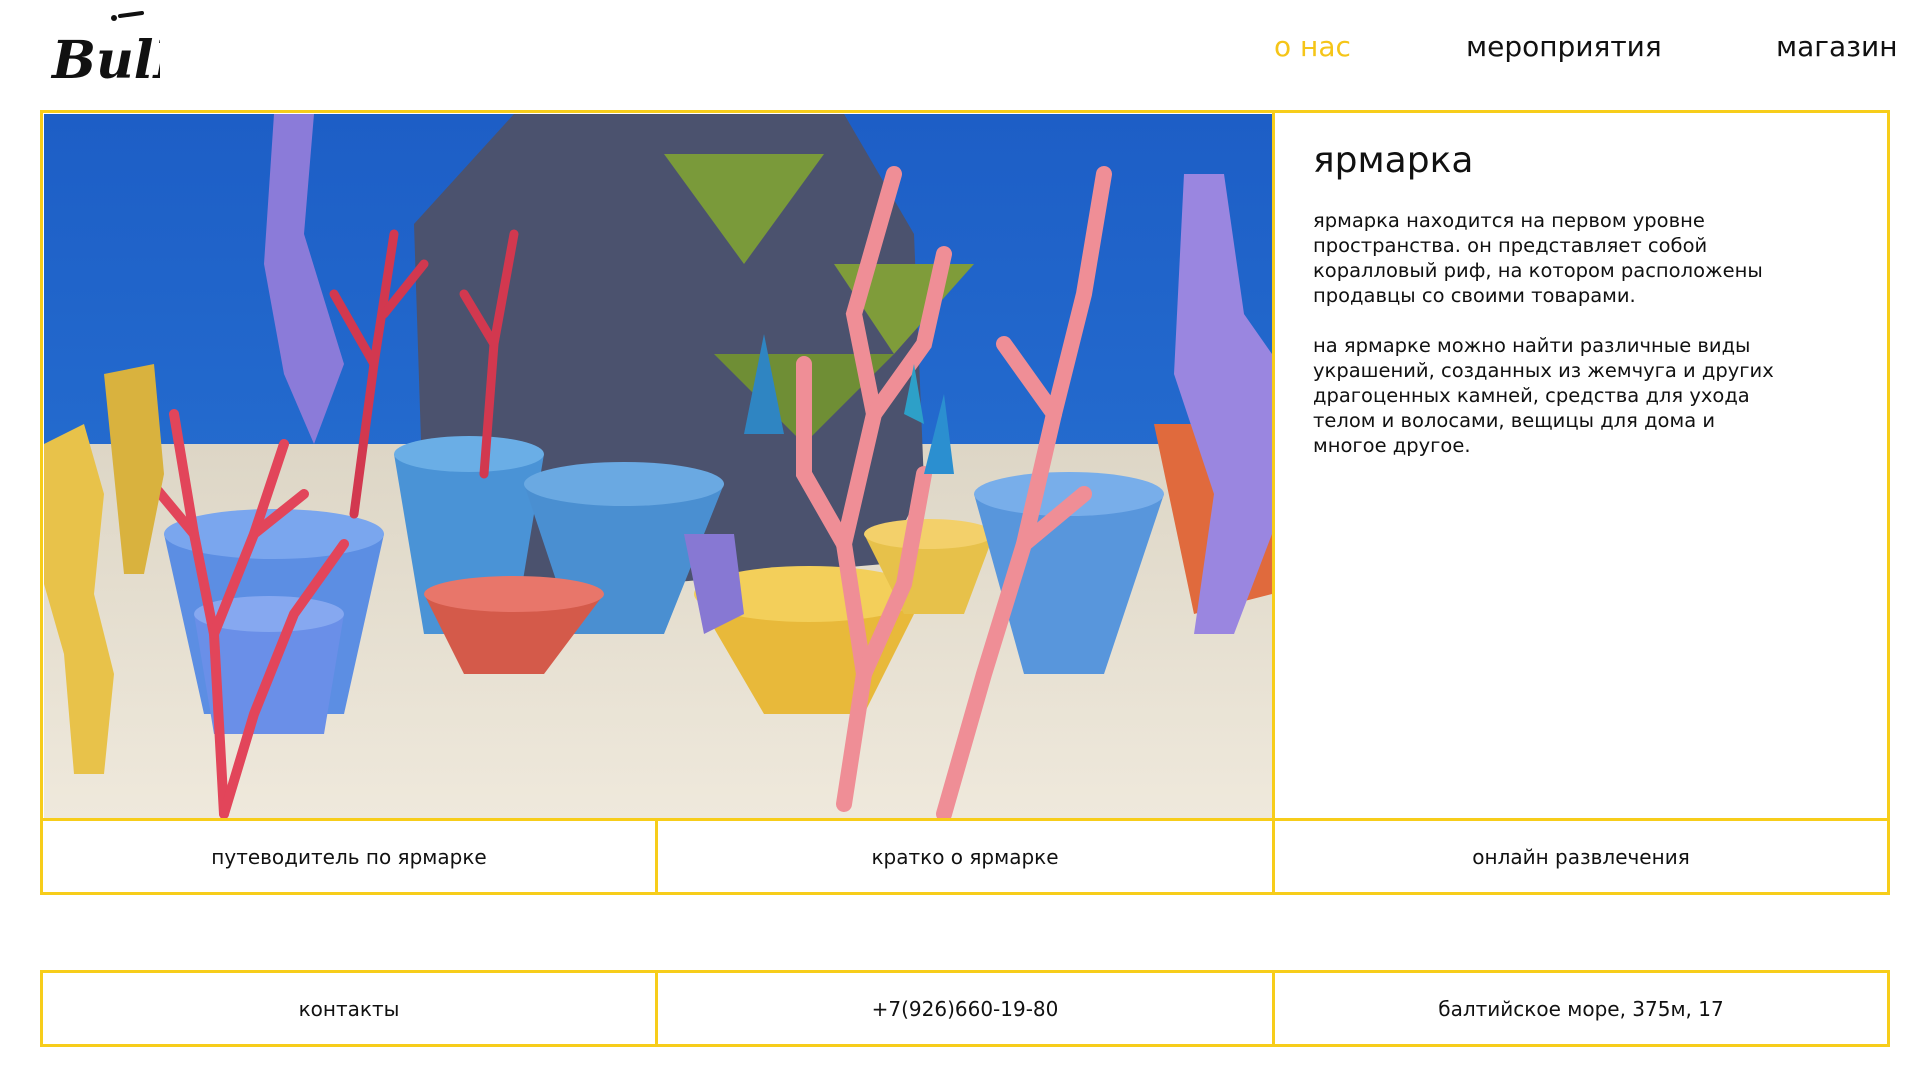 The height and width of the screenshot is (1080, 1920). Describe the element at coordinates (349, 1008) in the screenshot. I see `contacts-label: контакты` at that location.